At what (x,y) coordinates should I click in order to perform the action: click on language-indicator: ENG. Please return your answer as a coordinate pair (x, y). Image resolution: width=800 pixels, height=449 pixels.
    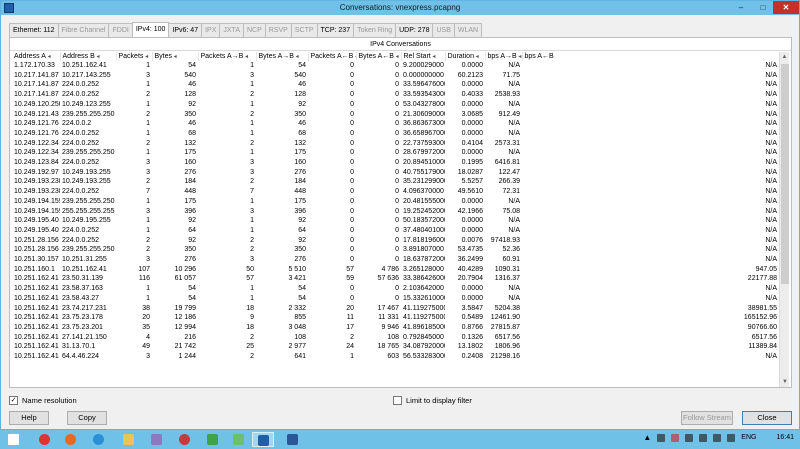
    Looking at the image, I should click on (748, 437).